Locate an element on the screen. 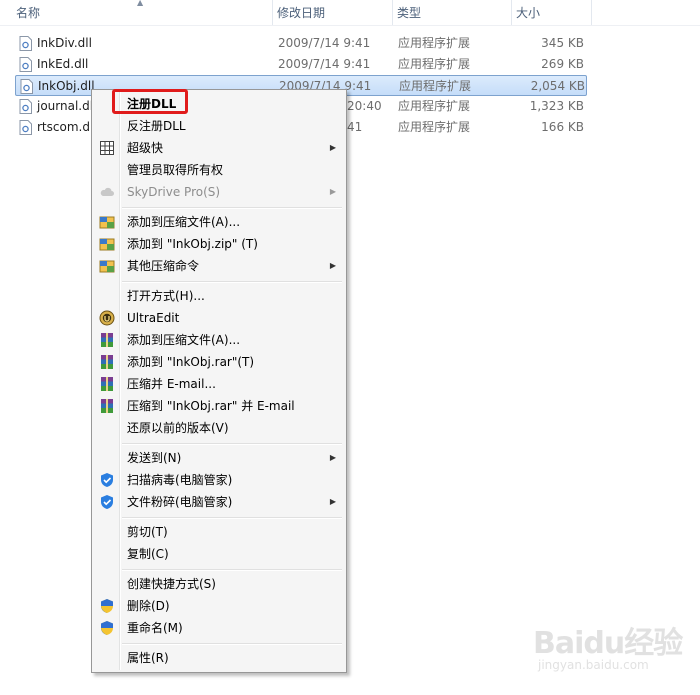 The width and height of the screenshot is (700, 695). menu-item-take-ownership: 管理员取得所有权 is located at coordinates (219, 170).